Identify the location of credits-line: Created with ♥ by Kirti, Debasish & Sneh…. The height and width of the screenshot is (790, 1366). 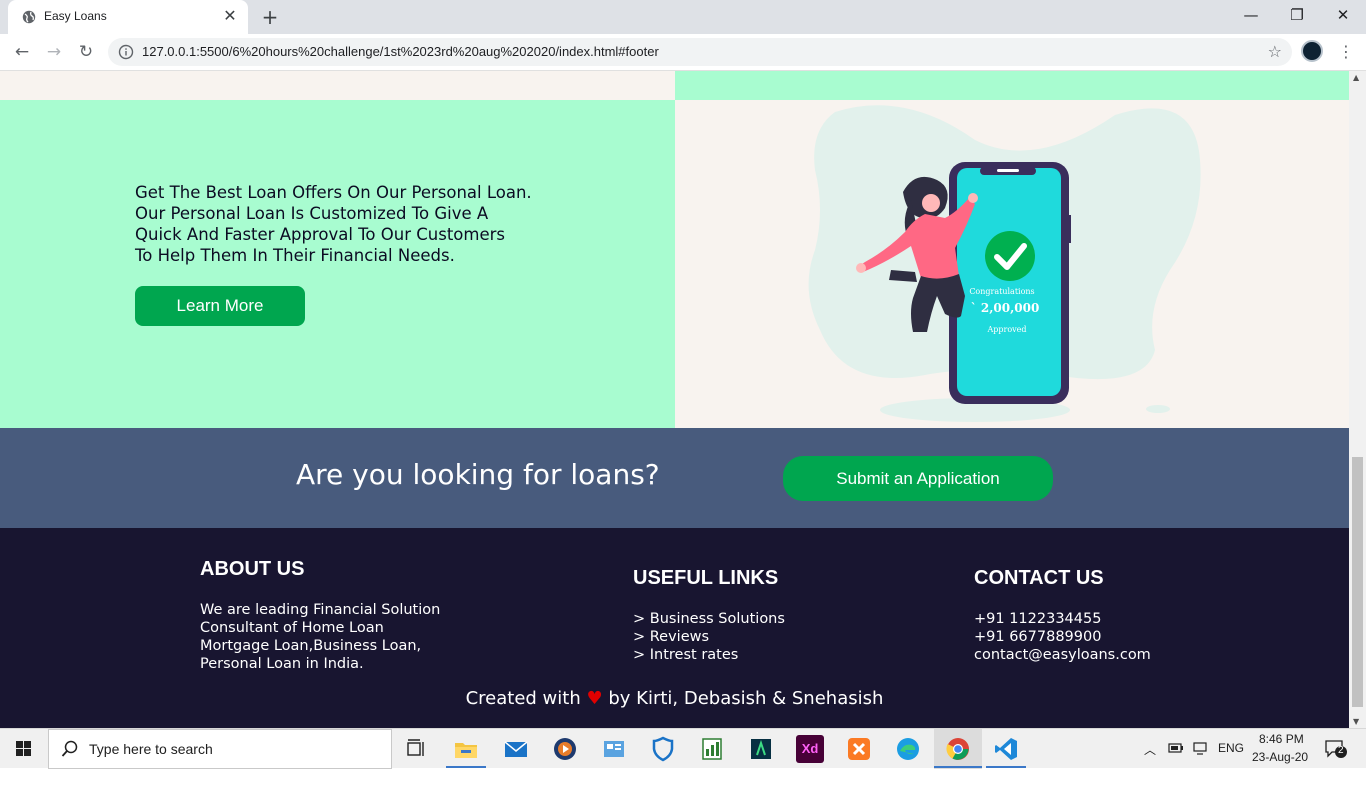
(674, 698).